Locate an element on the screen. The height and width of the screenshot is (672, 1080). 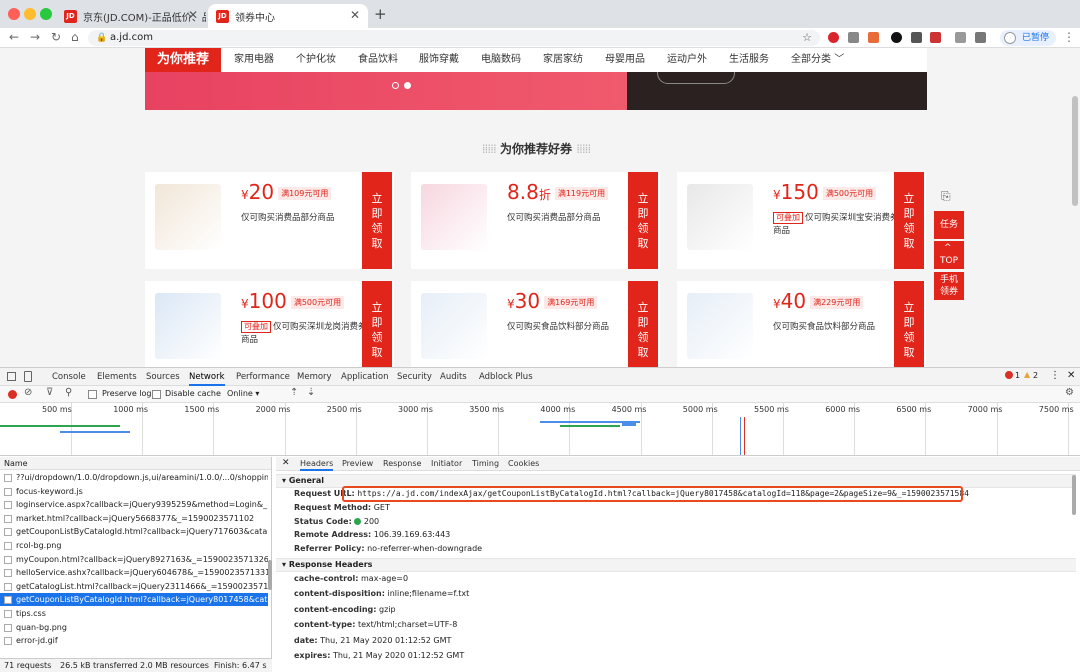
close-devtools-icon: ✕ is located at coordinates (1071, 375).